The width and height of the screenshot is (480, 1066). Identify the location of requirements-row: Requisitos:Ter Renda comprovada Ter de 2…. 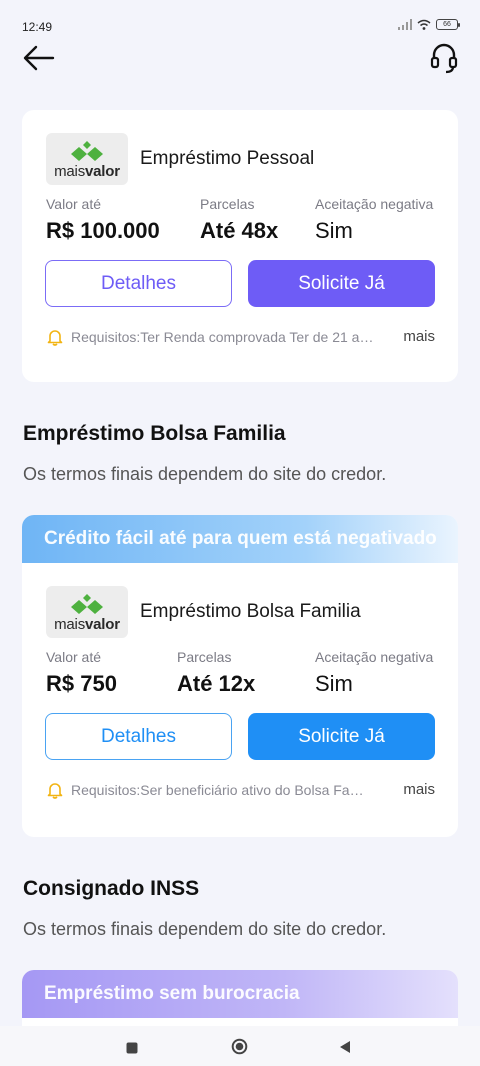
(240, 338).